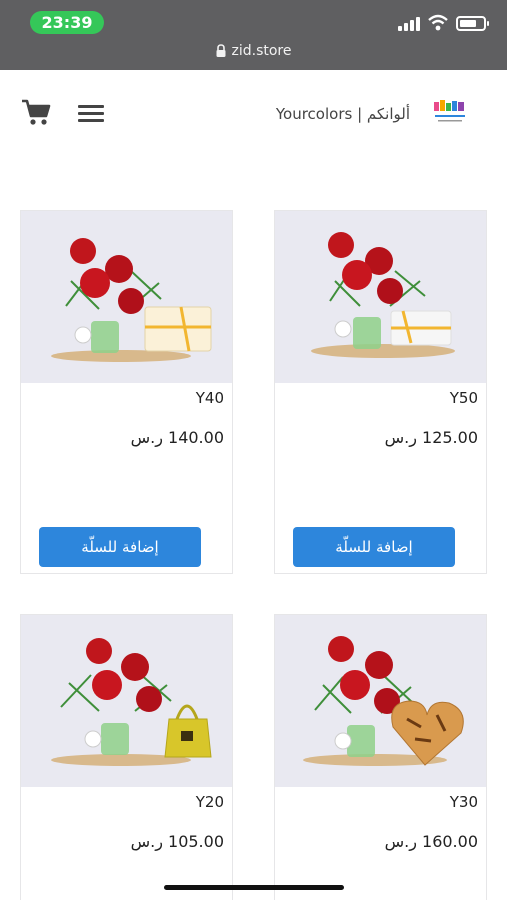 The image size is (507, 900). I want to click on product-card: Y30 160.00 ر.س, so click(380, 757).